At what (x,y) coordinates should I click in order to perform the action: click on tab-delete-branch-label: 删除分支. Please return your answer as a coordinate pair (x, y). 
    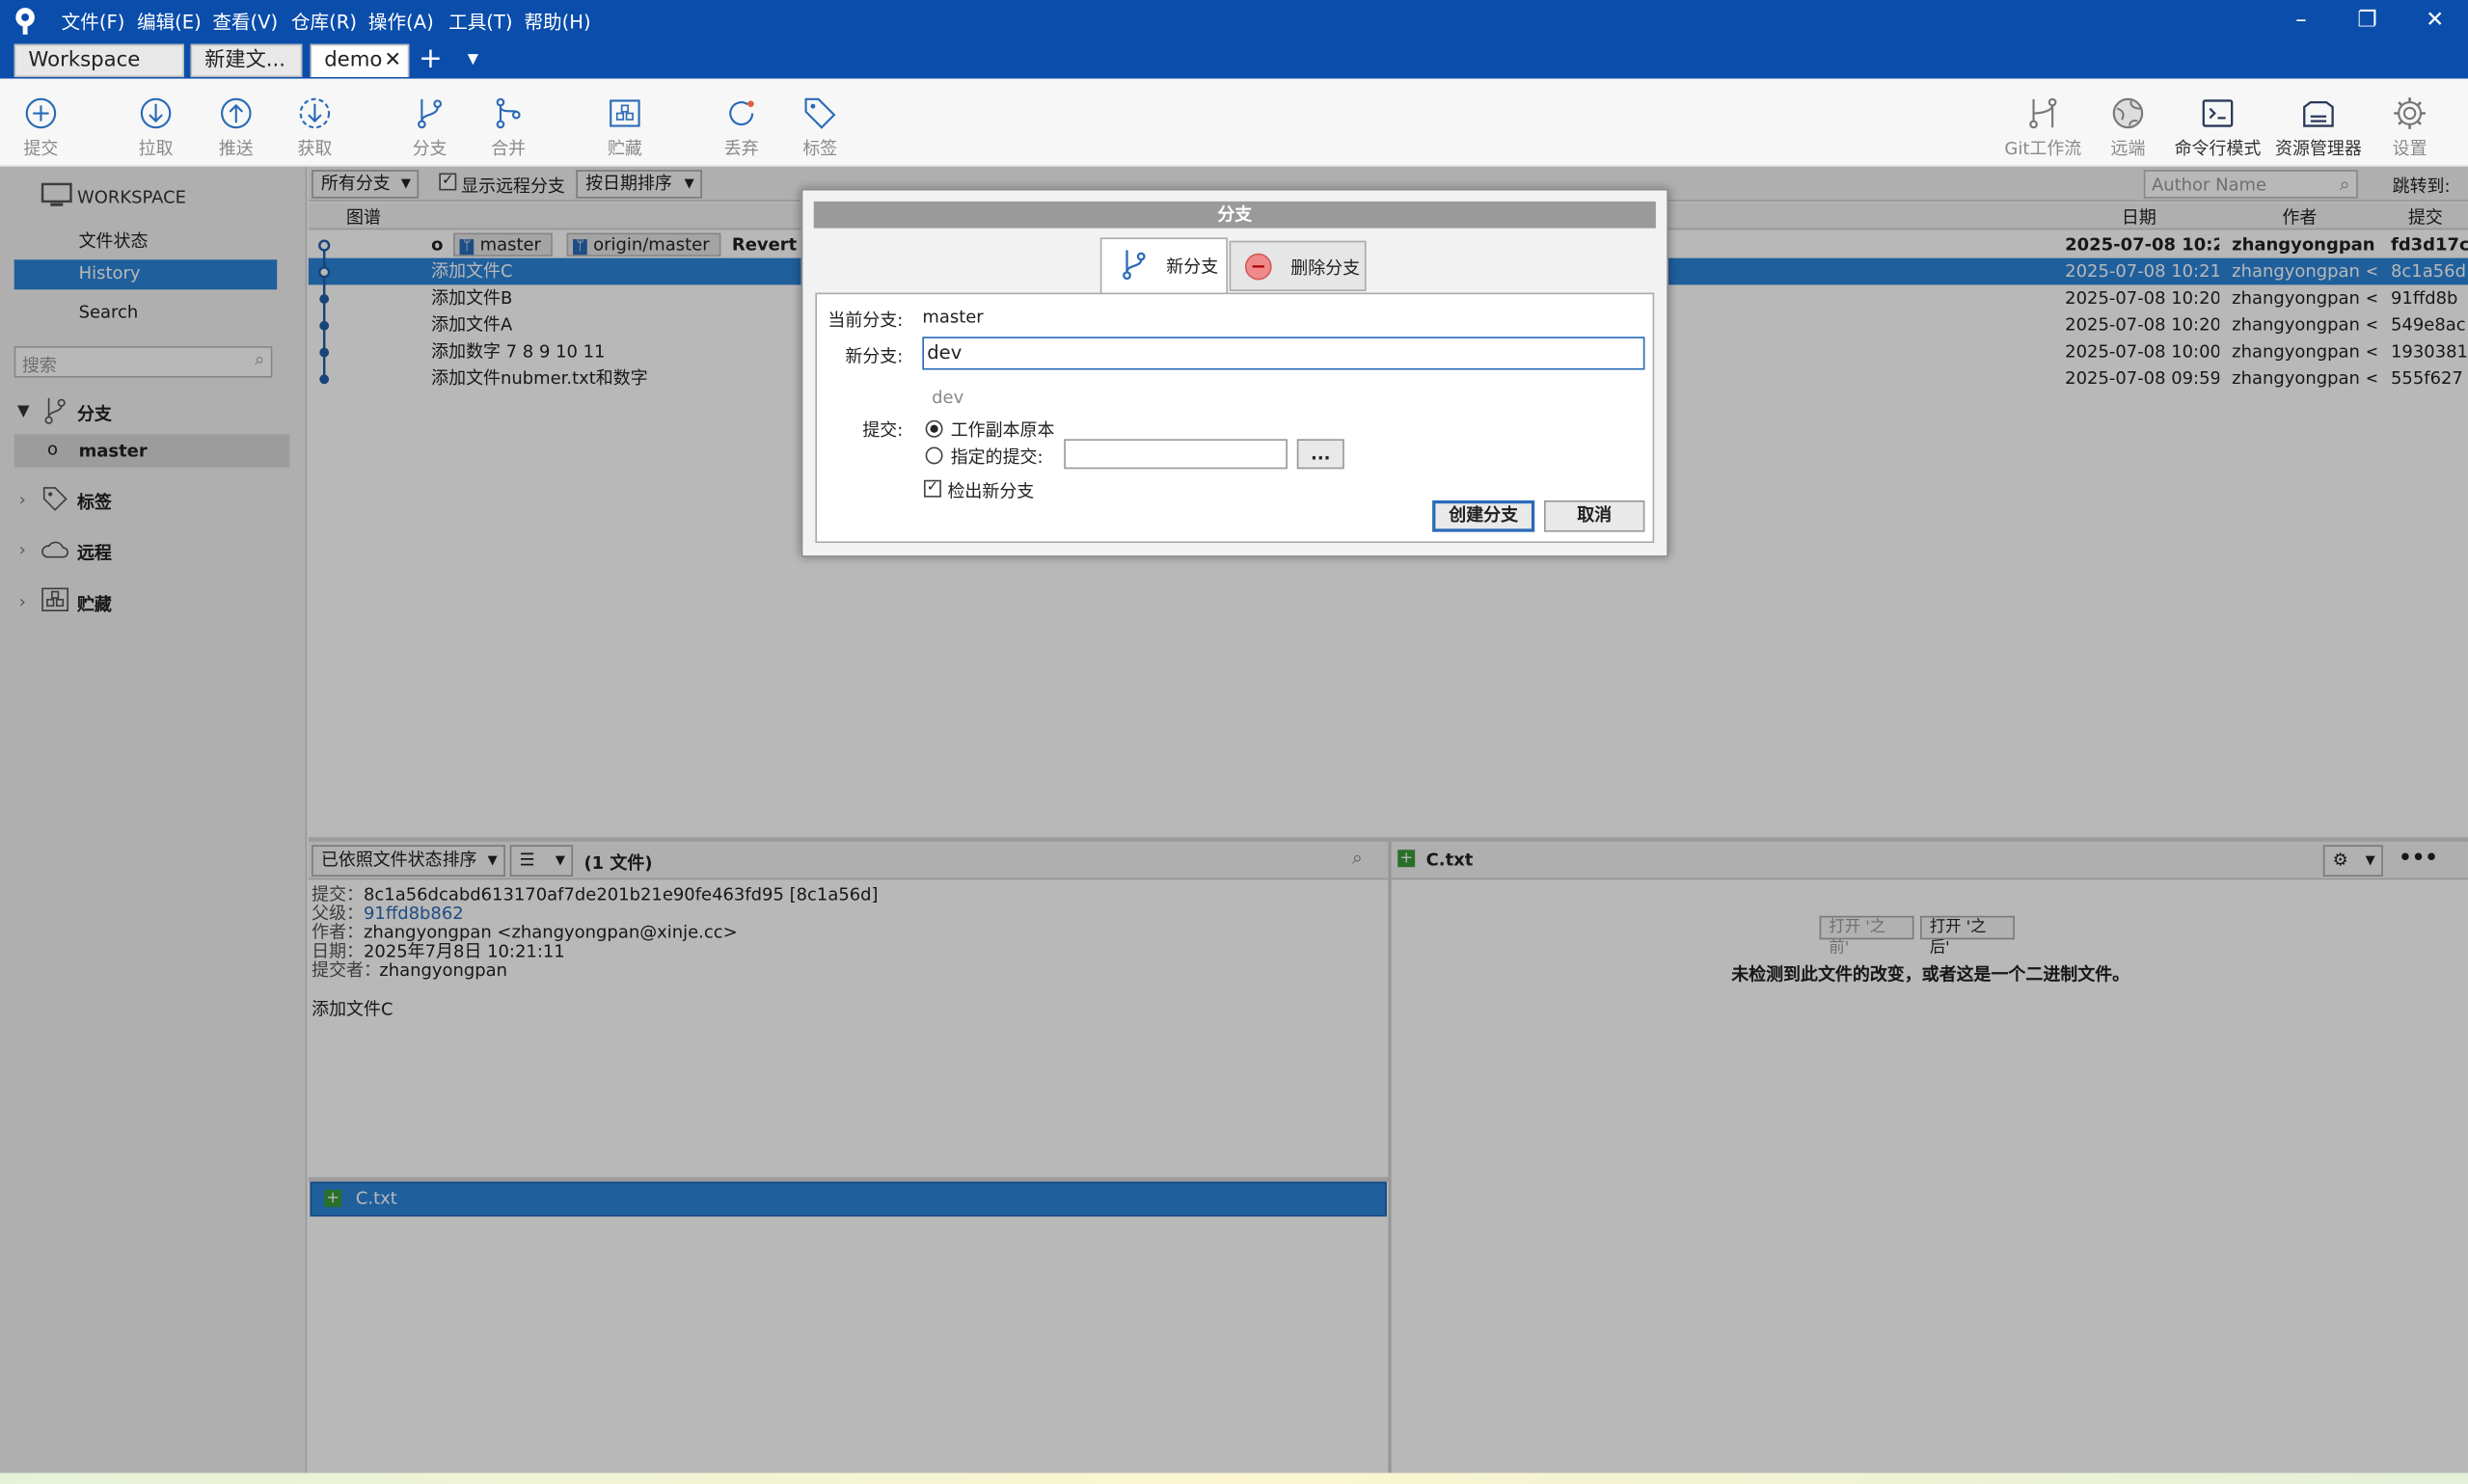
    Looking at the image, I should click on (1325, 268).